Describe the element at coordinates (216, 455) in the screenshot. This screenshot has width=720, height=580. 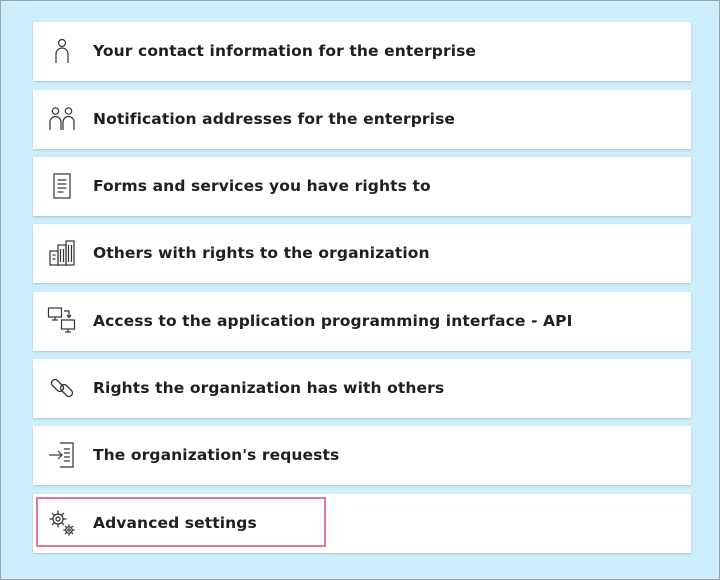
I see `menu-item-label: The organization's requests` at that location.